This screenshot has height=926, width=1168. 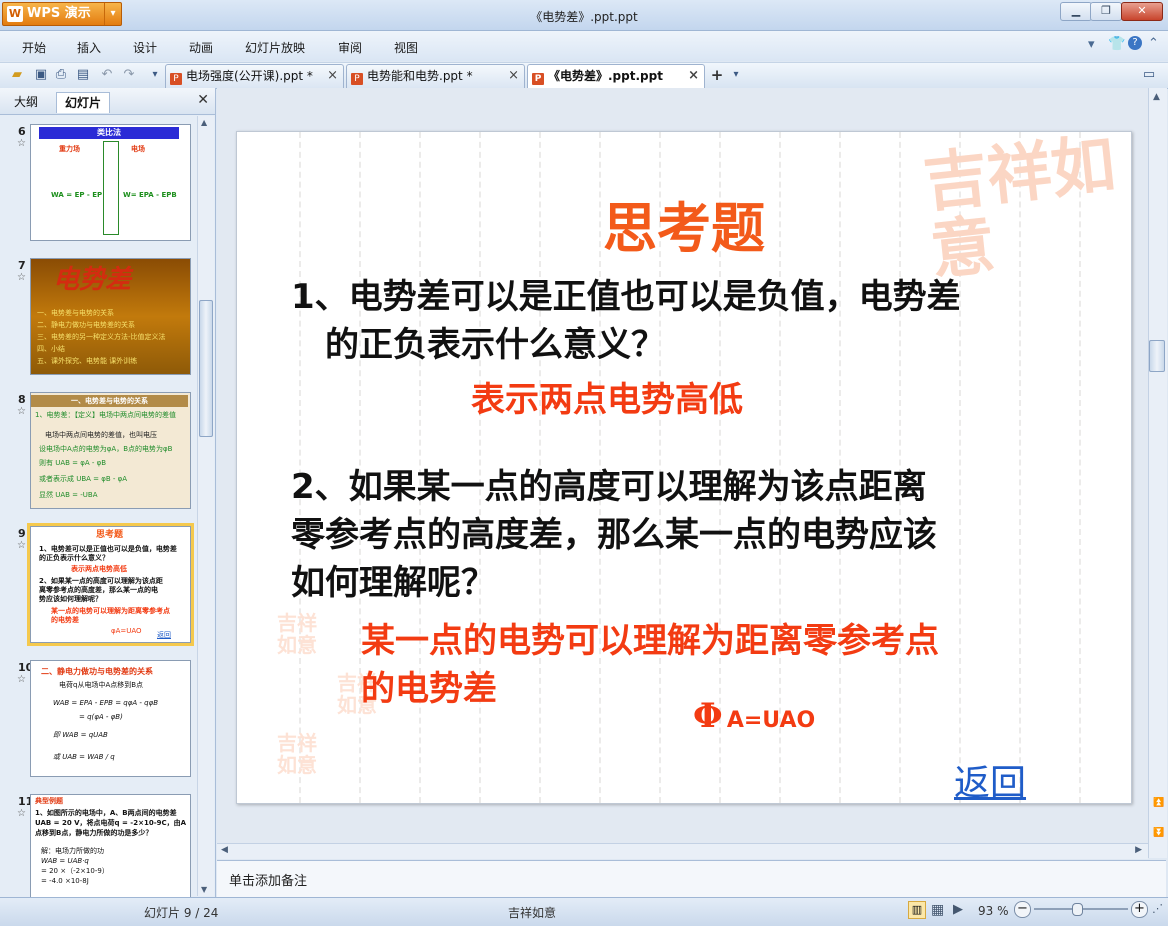 What do you see at coordinates (717, 75) in the screenshot?
I see `new-tab-icon: +` at bounding box center [717, 75].